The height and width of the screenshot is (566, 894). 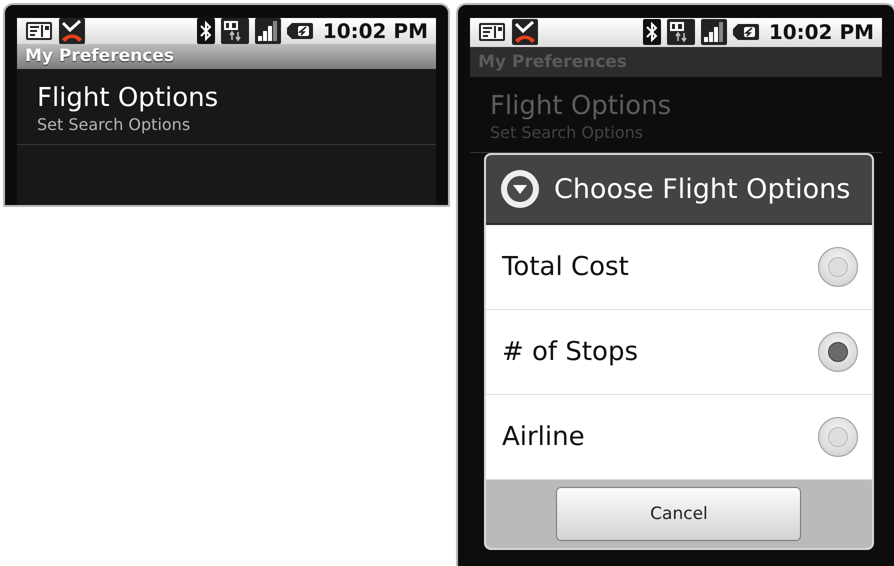 What do you see at coordinates (565, 267) in the screenshot?
I see `option-label: Total Cost` at bounding box center [565, 267].